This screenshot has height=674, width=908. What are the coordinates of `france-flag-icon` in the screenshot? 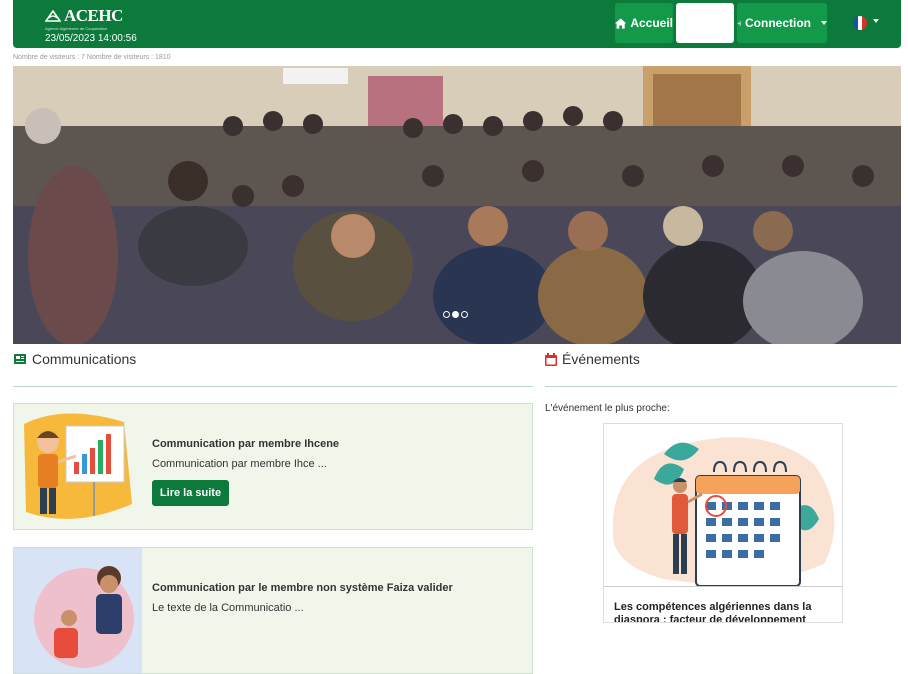 It's located at (860, 23).